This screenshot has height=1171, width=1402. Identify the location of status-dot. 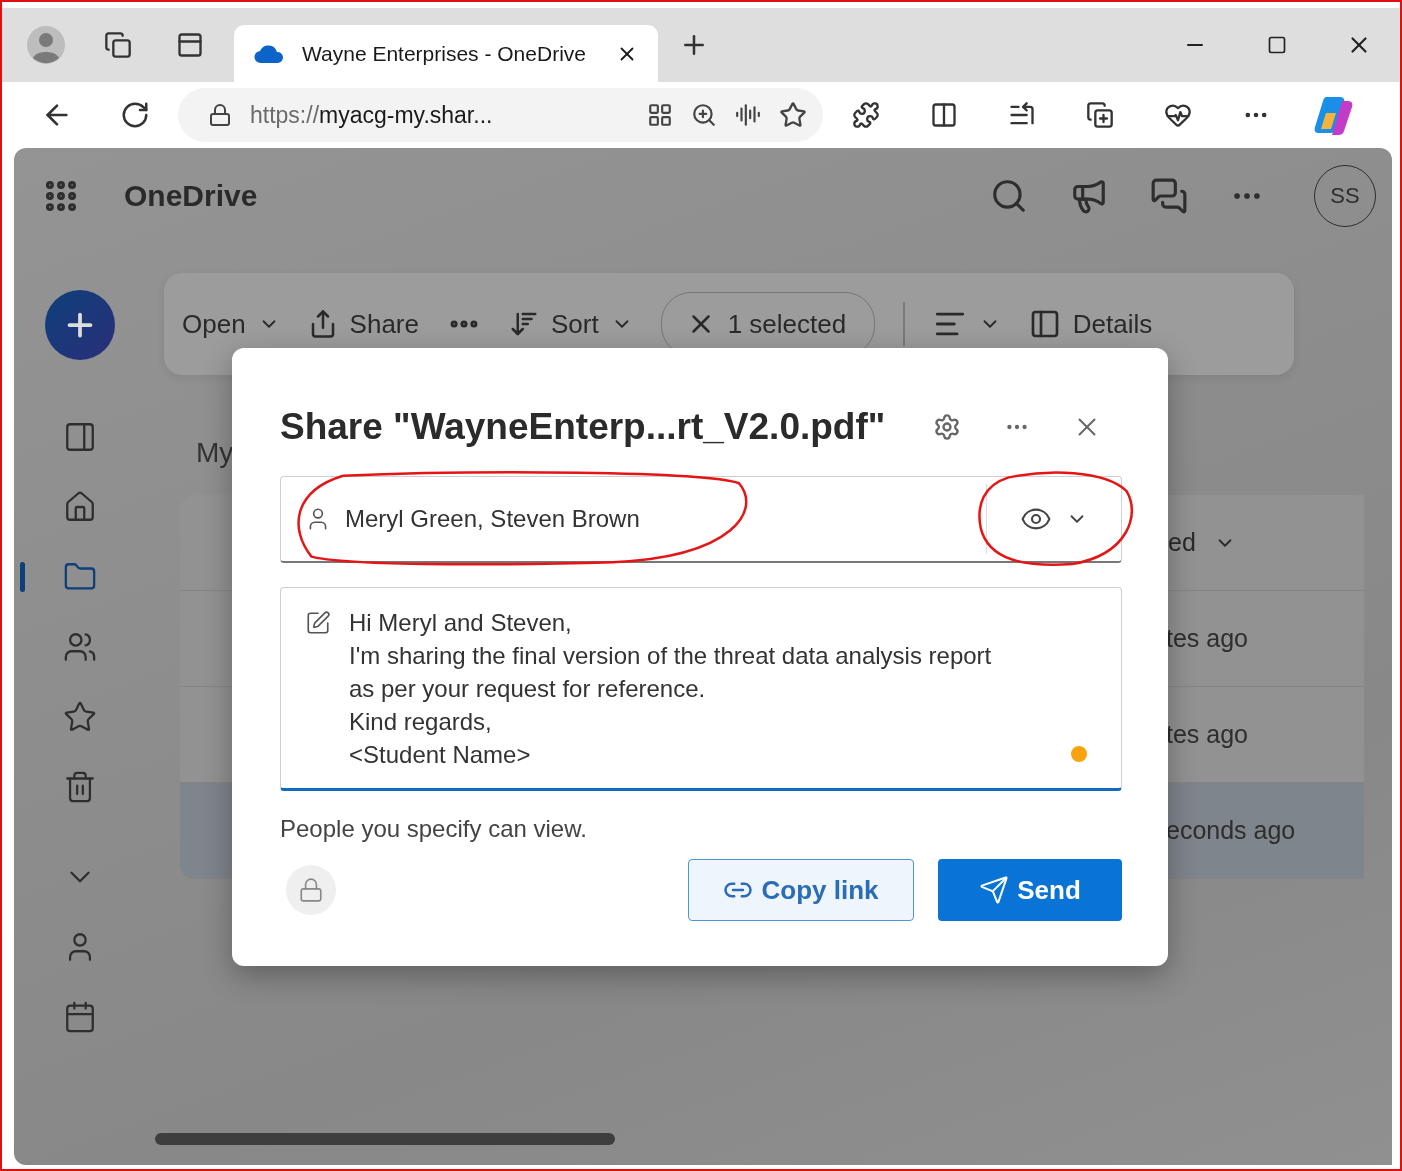
(1079, 754).